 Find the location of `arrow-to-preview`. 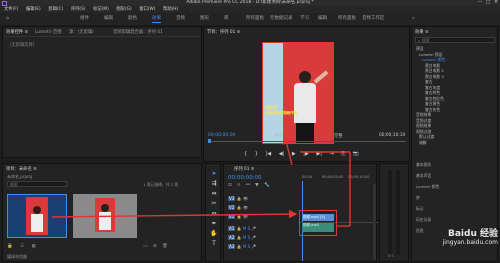

arrow-to-preview is located at coordinates (287, 150).